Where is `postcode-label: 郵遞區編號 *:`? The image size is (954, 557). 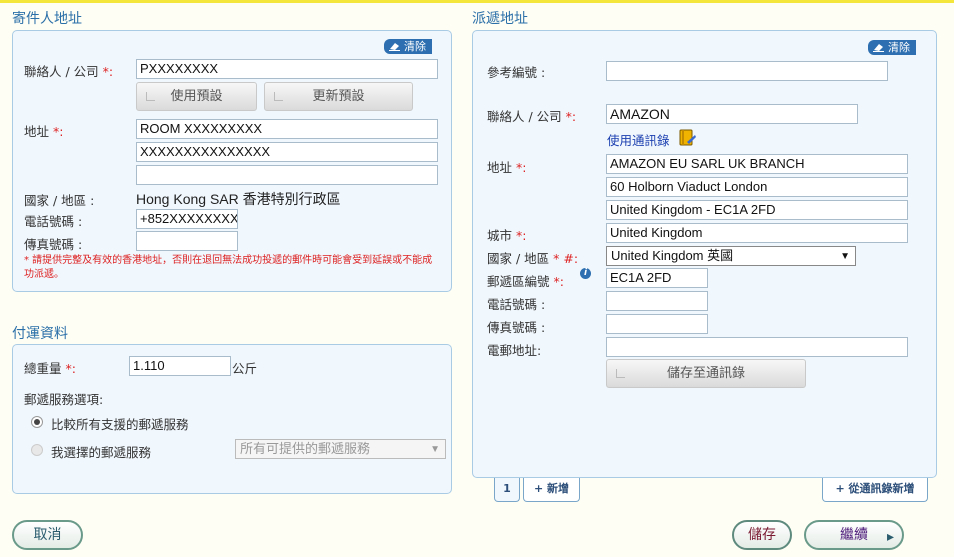 postcode-label: 郵遞區編號 *: is located at coordinates (525, 280).